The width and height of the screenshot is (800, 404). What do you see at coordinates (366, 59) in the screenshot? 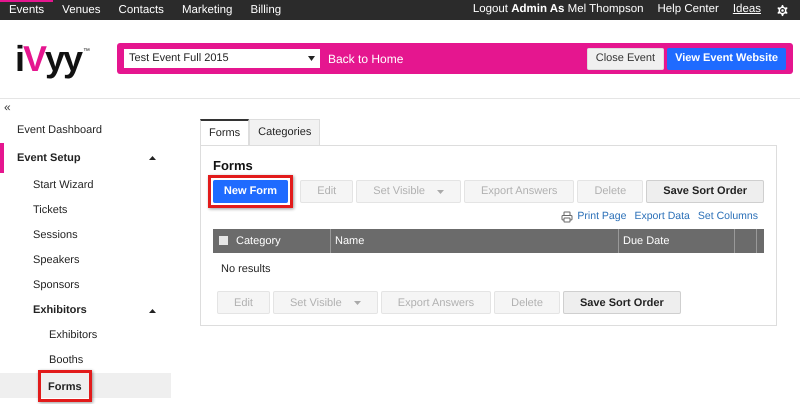
I see `back-link: Back to Home` at bounding box center [366, 59].